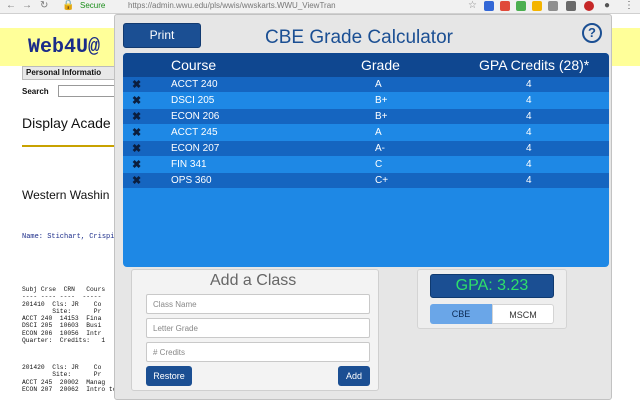  Describe the element at coordinates (629, 6) in the screenshot. I see `menu-dots-icon: ⋮` at that location.